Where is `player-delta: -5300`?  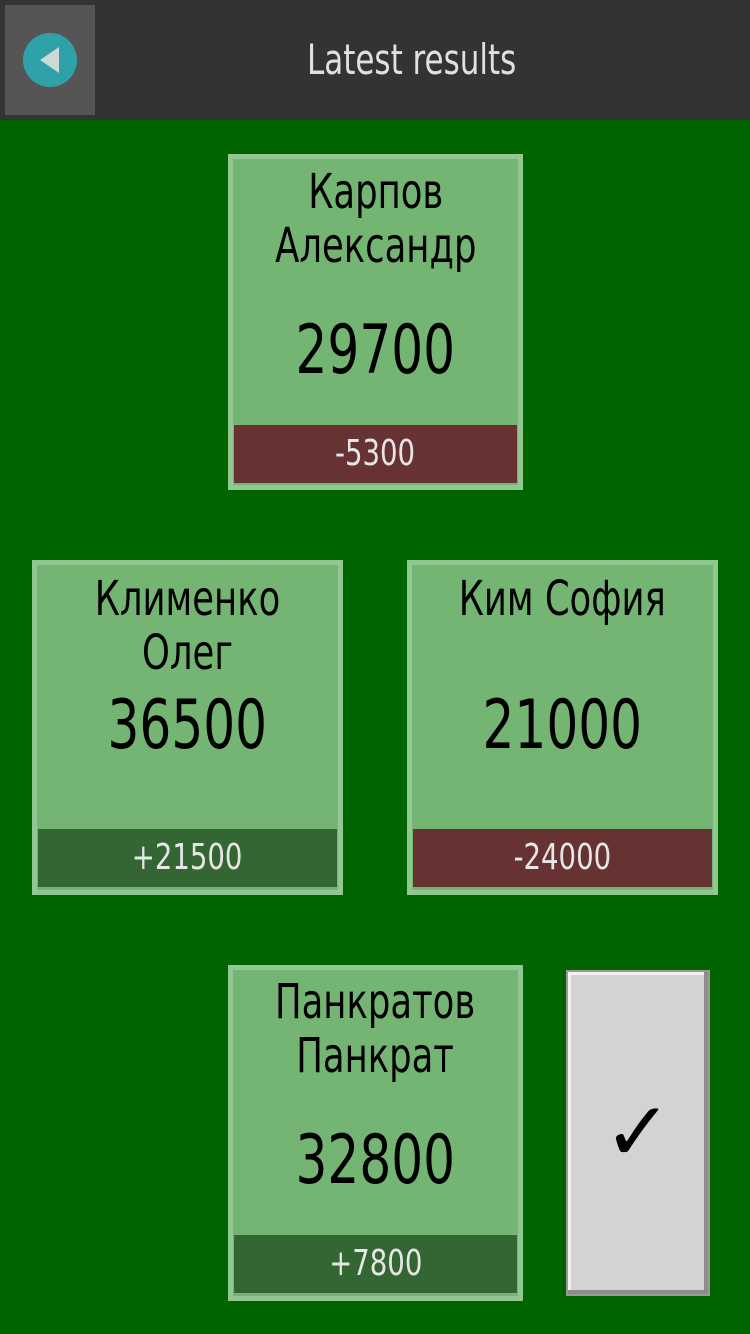 player-delta: -5300 is located at coordinates (375, 454).